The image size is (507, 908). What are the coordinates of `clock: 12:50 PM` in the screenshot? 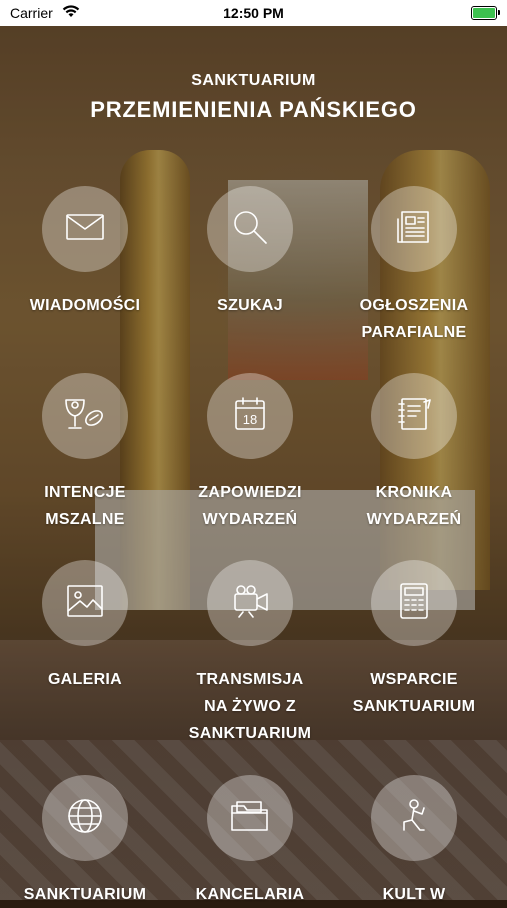 It's located at (253, 13).